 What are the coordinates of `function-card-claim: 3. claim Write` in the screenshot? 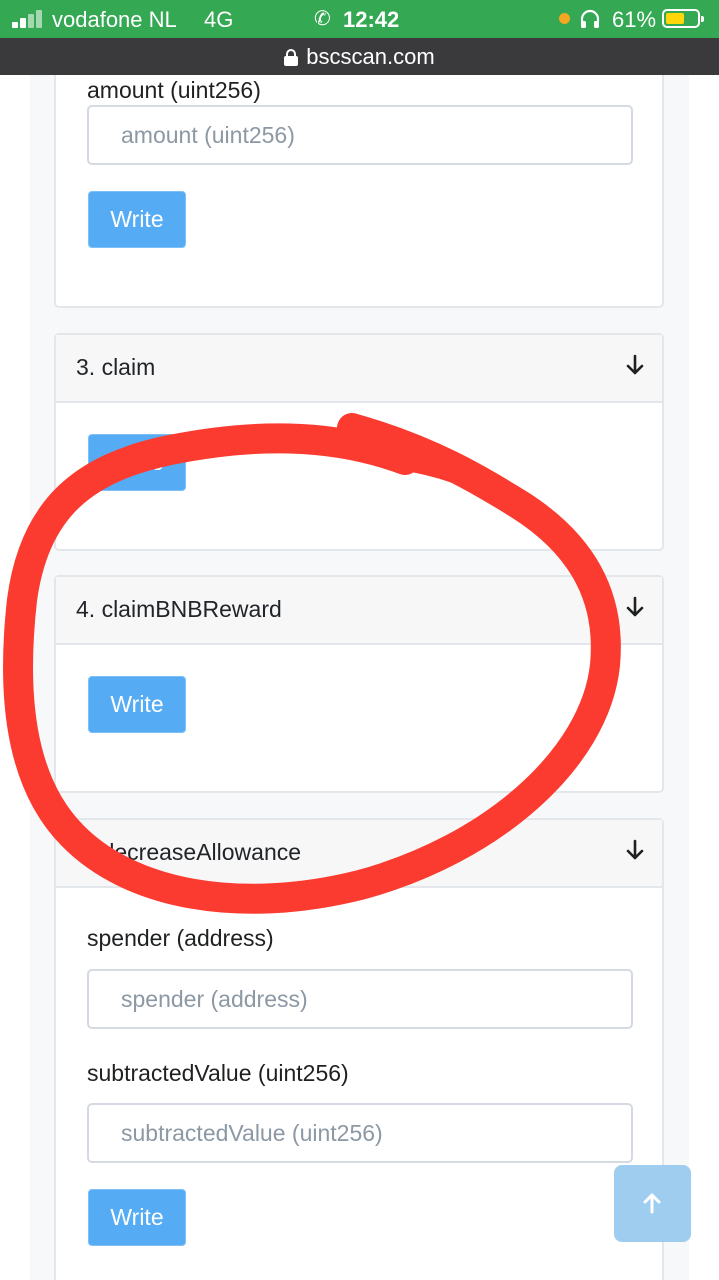 It's located at (359, 442).